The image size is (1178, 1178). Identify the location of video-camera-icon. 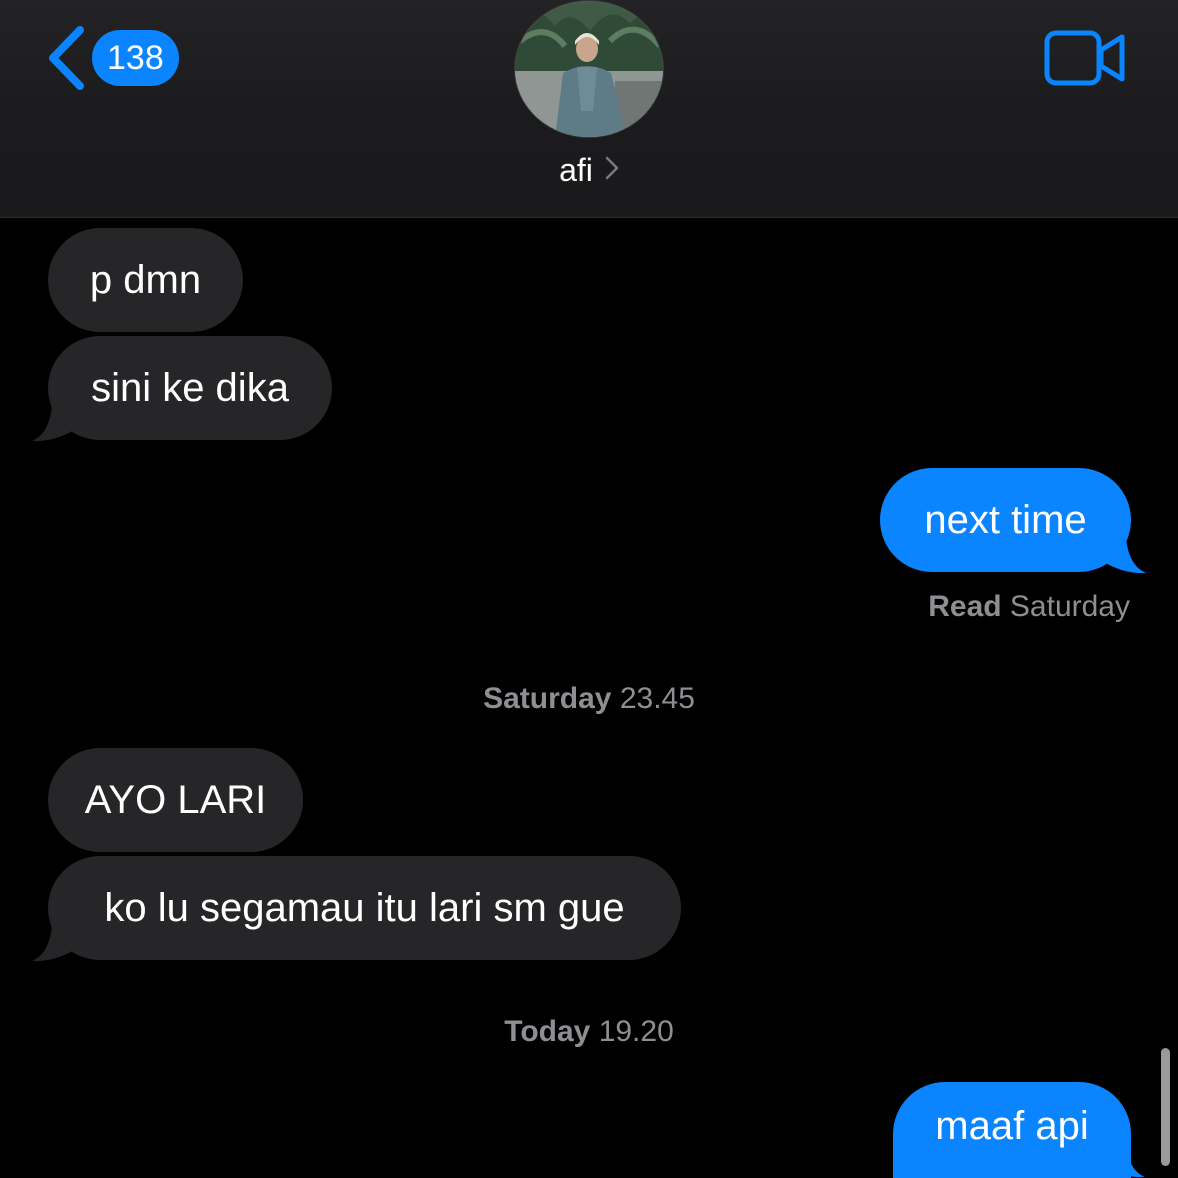
(1085, 60).